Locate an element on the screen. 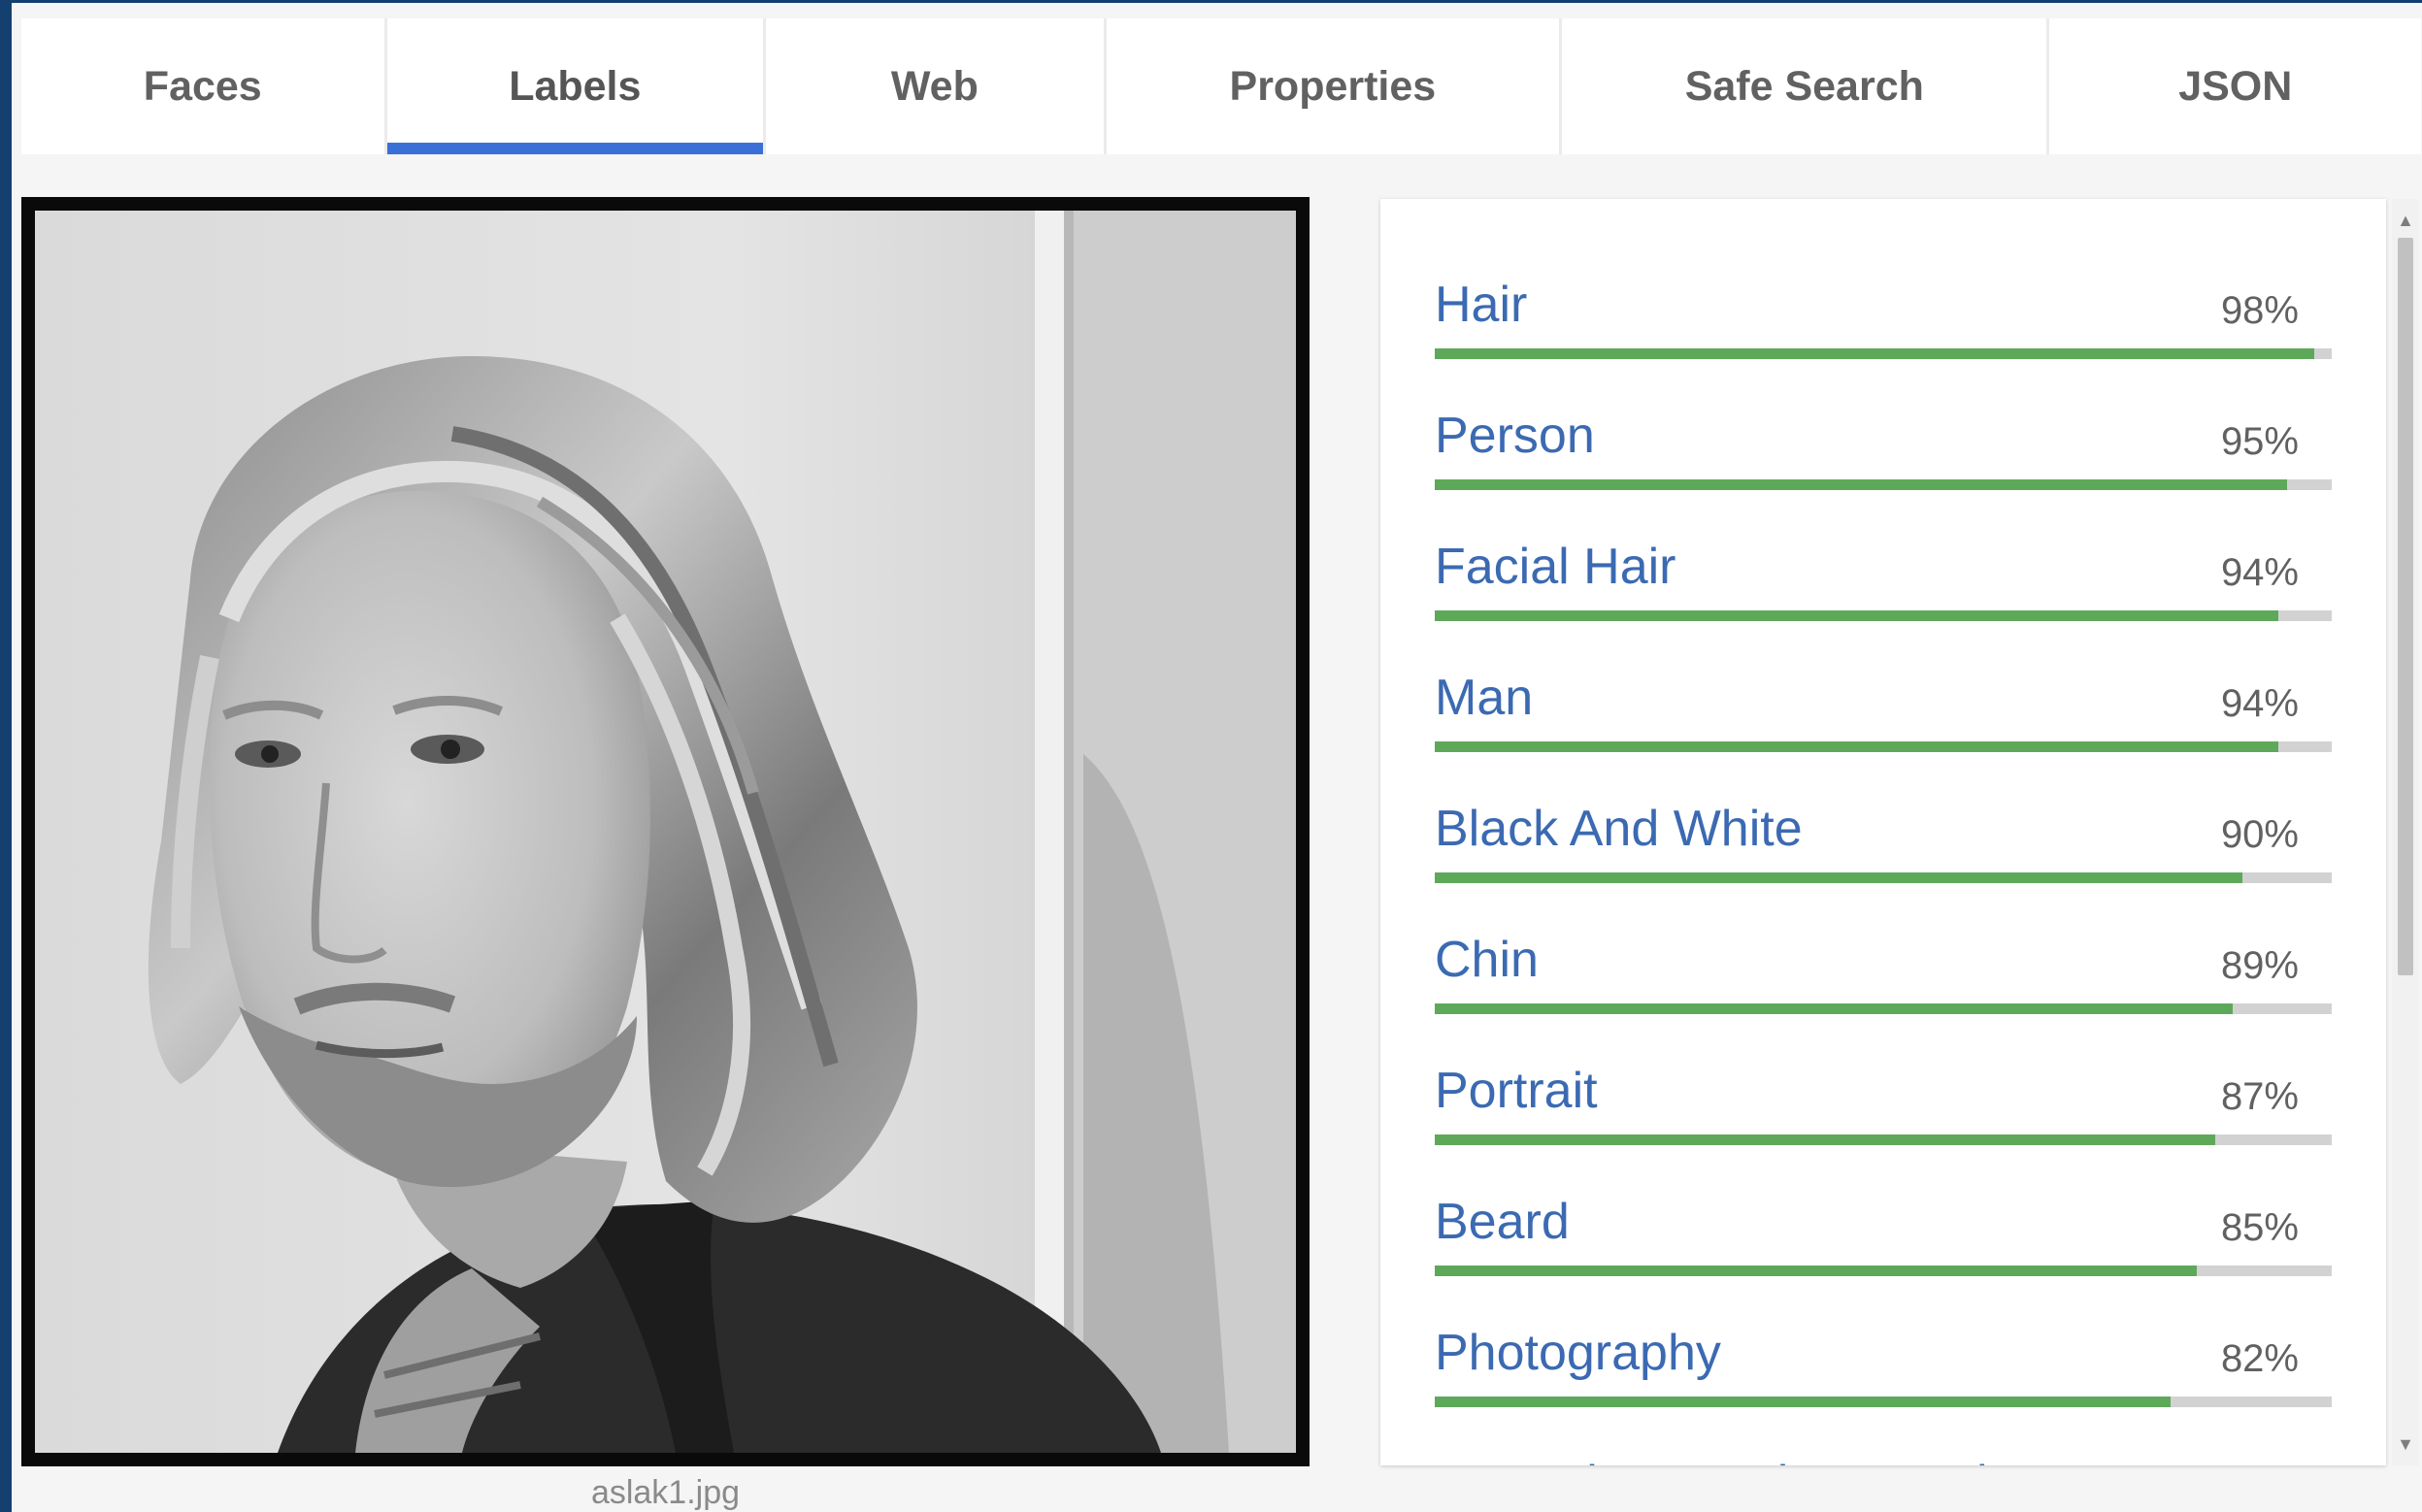 The width and height of the screenshot is (2422, 1512). label-name: Black And White is located at coordinates (1619, 829).